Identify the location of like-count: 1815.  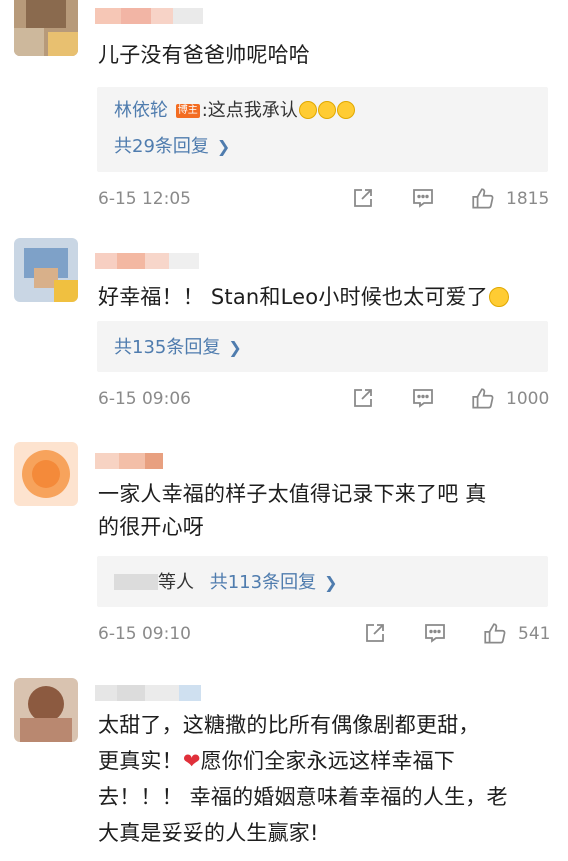
(528, 199).